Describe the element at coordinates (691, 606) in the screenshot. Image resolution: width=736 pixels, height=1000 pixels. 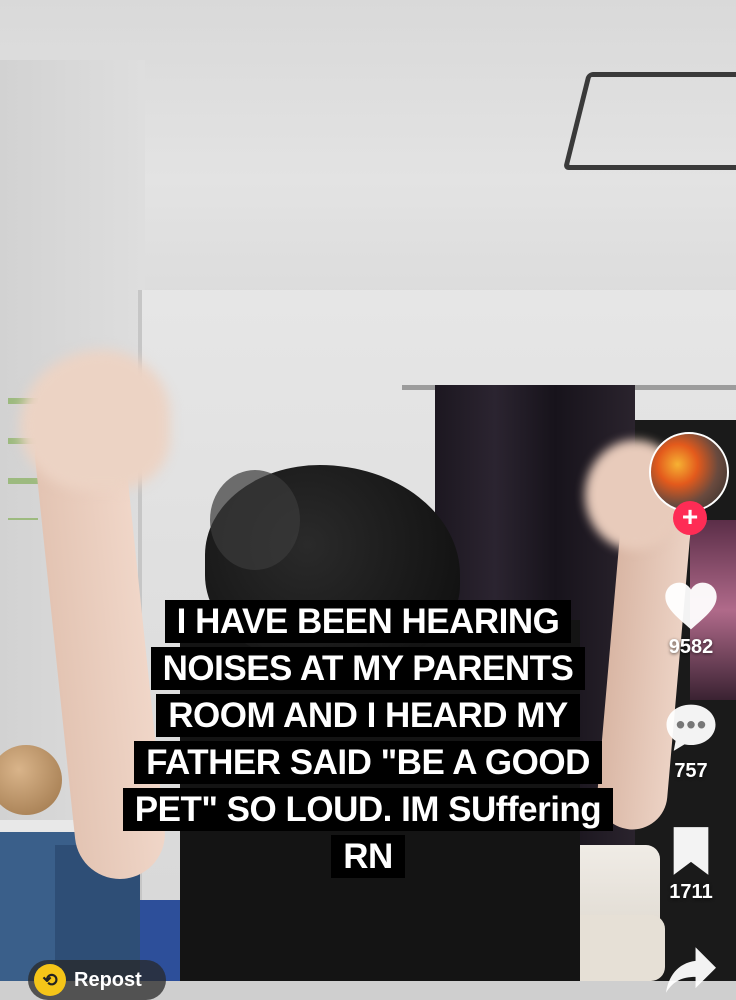
I see `heart-icon` at that location.